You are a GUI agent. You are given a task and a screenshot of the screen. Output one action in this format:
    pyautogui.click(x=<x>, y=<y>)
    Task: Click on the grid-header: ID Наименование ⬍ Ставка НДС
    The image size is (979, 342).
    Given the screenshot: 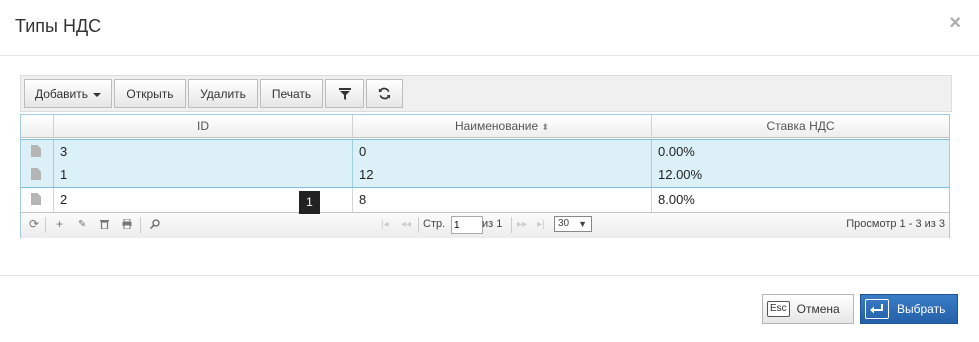 What is the action you would take?
    pyautogui.click(x=485, y=126)
    